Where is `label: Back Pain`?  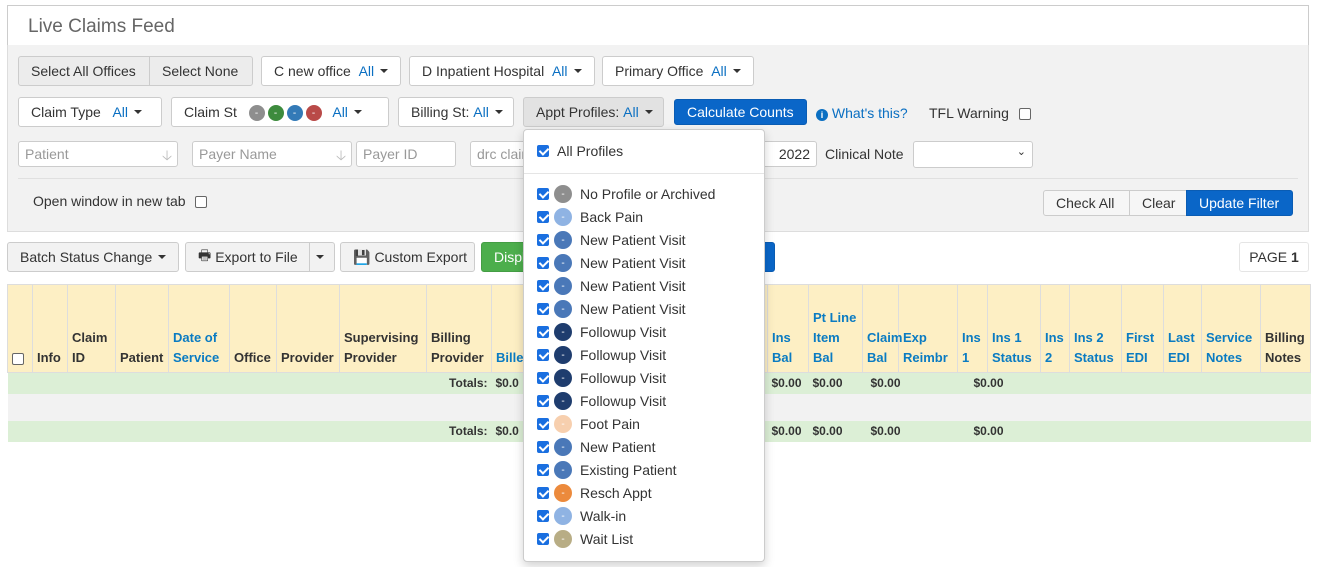 label: Back Pain is located at coordinates (612, 217).